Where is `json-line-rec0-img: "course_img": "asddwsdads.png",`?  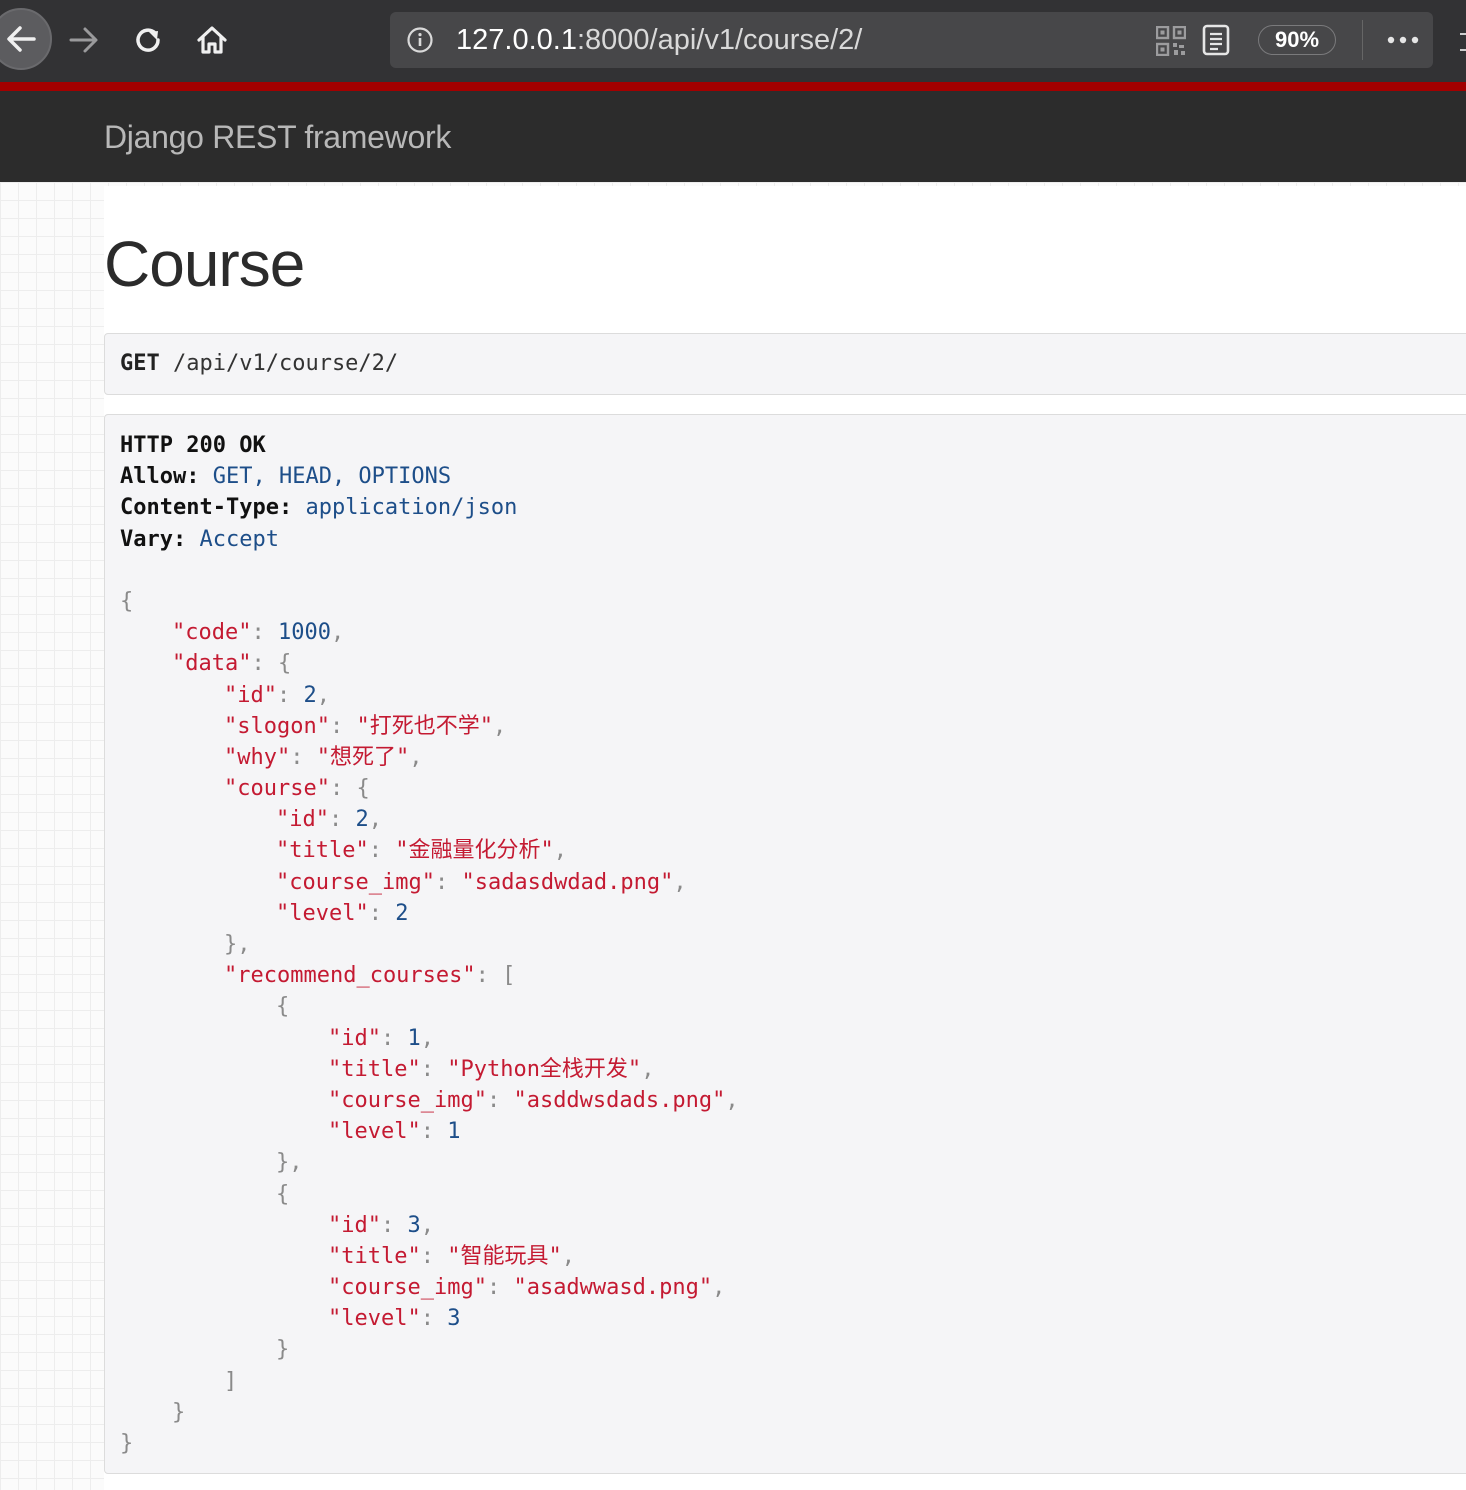 json-line-rec0-img: "course_img": "asddwsdads.png", is located at coordinates (533, 1100).